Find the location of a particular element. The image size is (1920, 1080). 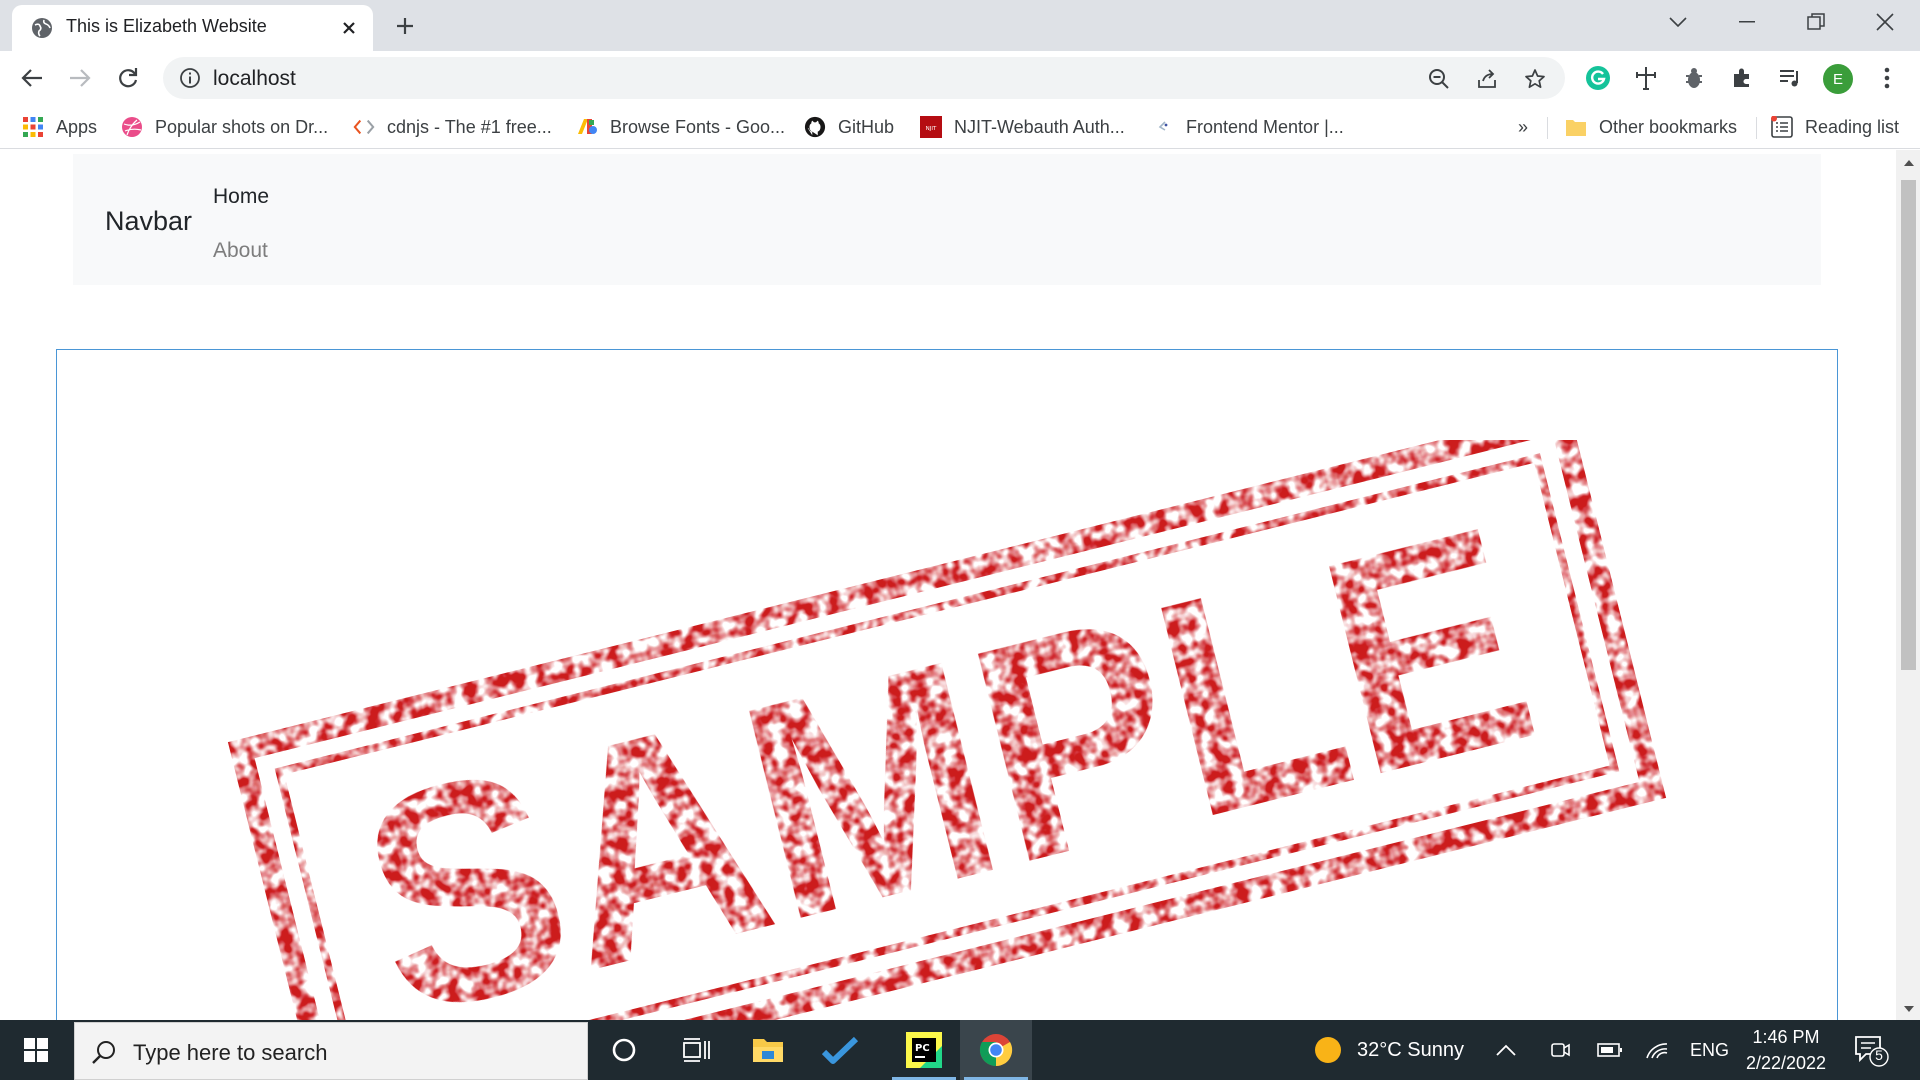

pycharm-button: PC is located at coordinates (924, 1050).